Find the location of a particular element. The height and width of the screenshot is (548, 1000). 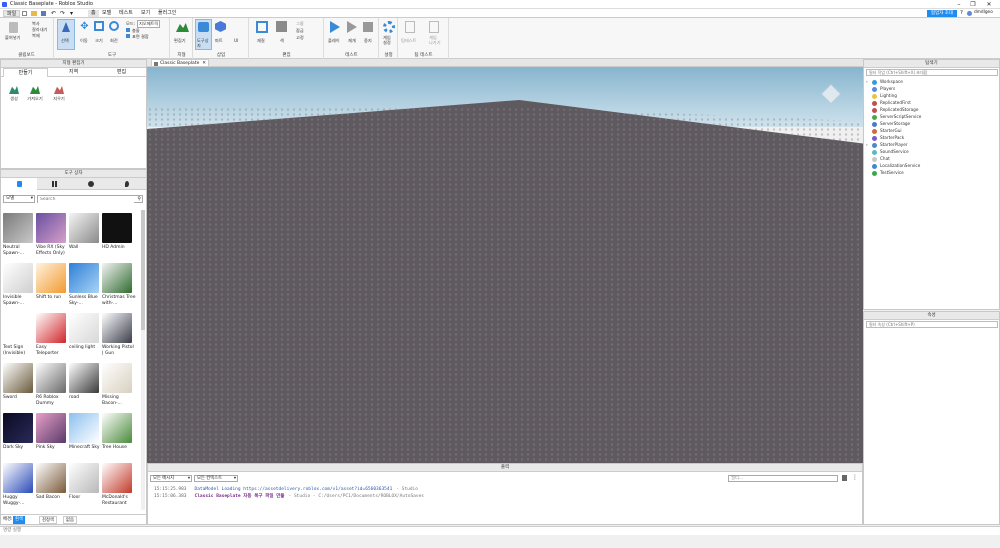

toolbox-item: Easy Teleporter is located at coordinates (52, 337).